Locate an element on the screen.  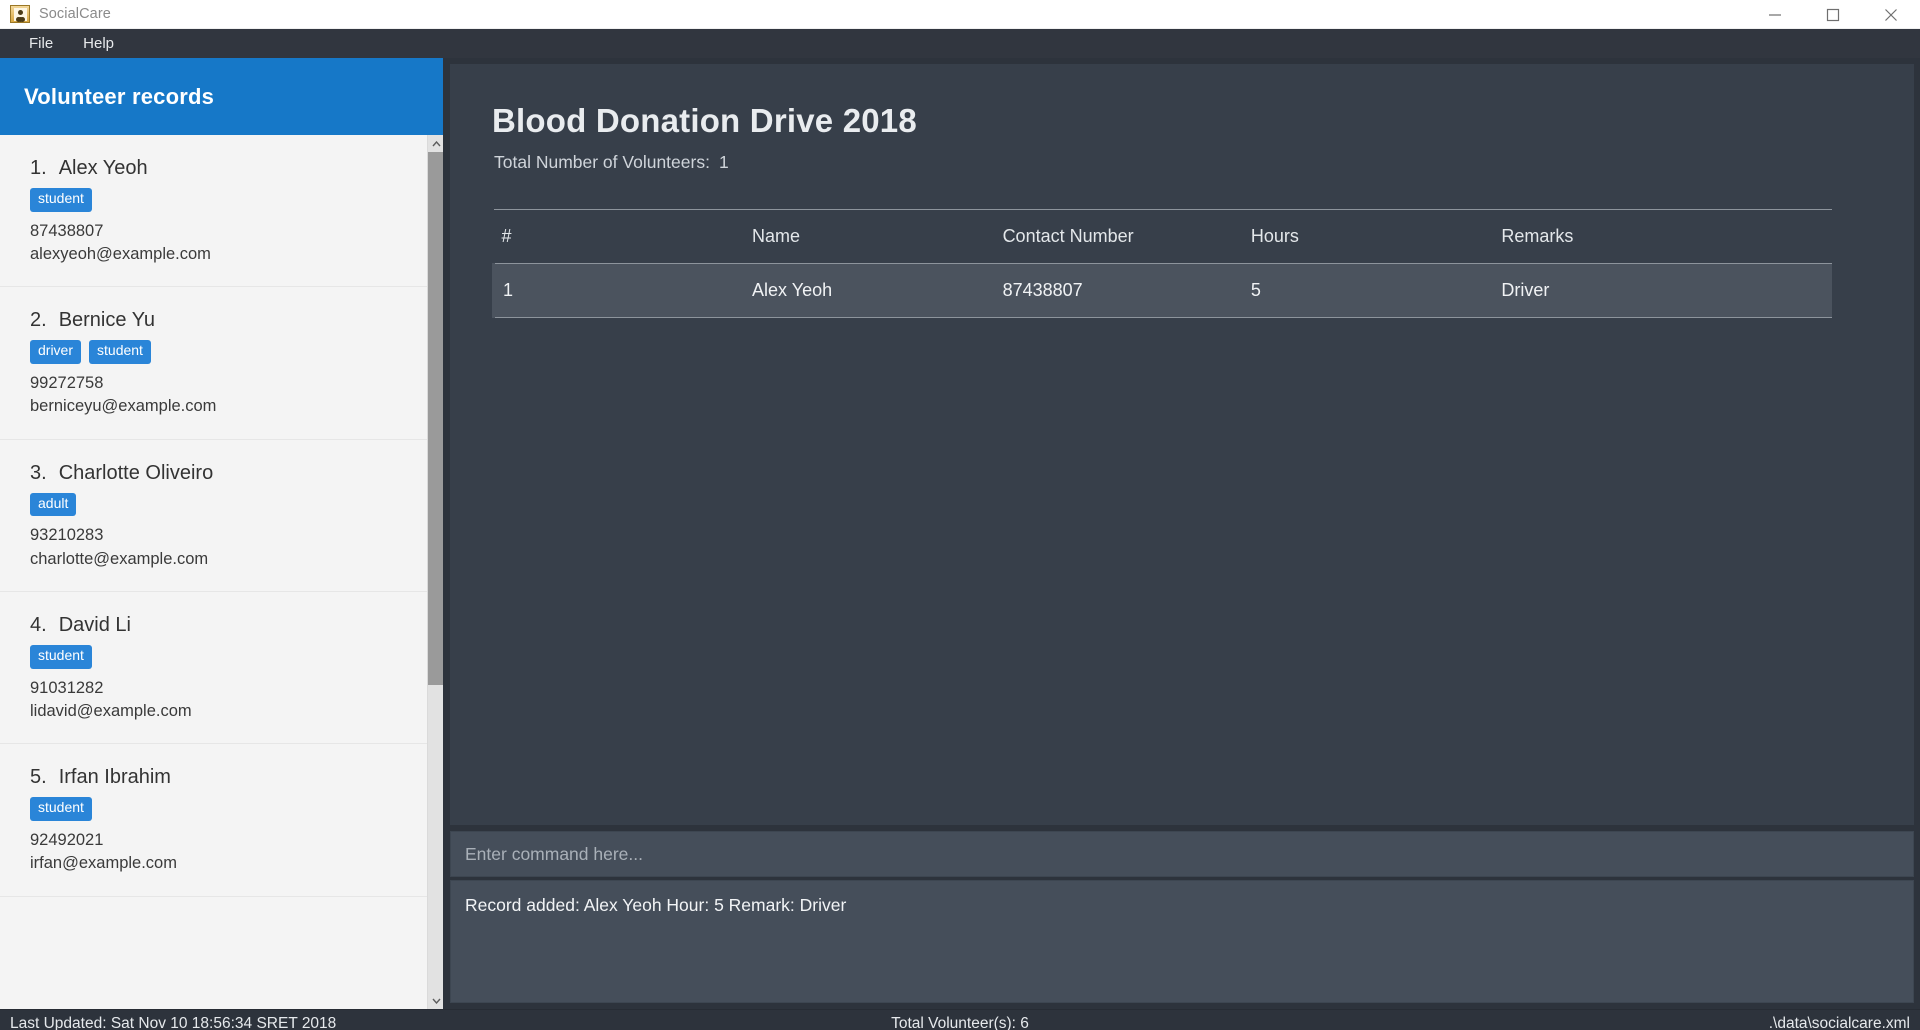
sidebar-header: Volunteer records is located at coordinates (221, 96).